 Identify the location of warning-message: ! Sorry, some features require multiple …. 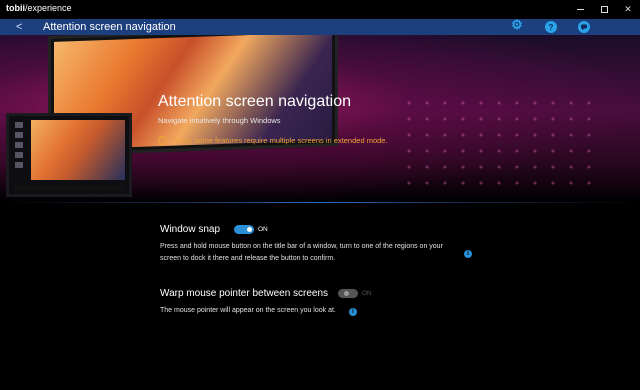
(273, 140).